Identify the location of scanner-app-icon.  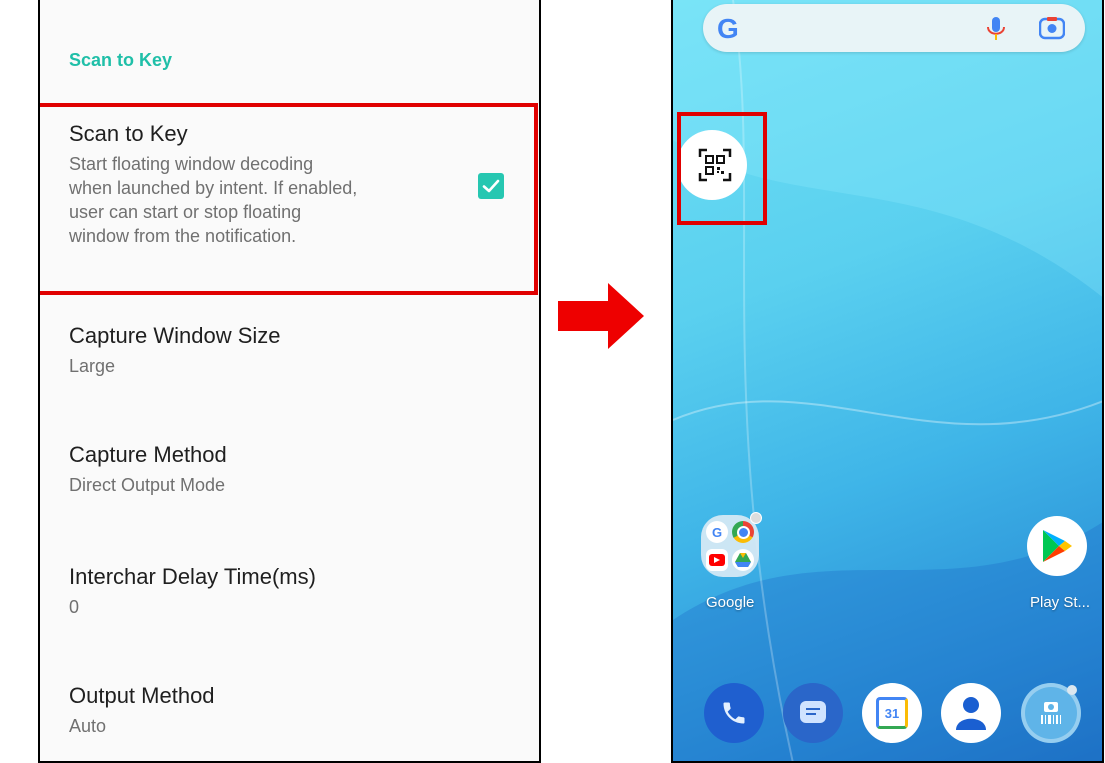
(1051, 713).